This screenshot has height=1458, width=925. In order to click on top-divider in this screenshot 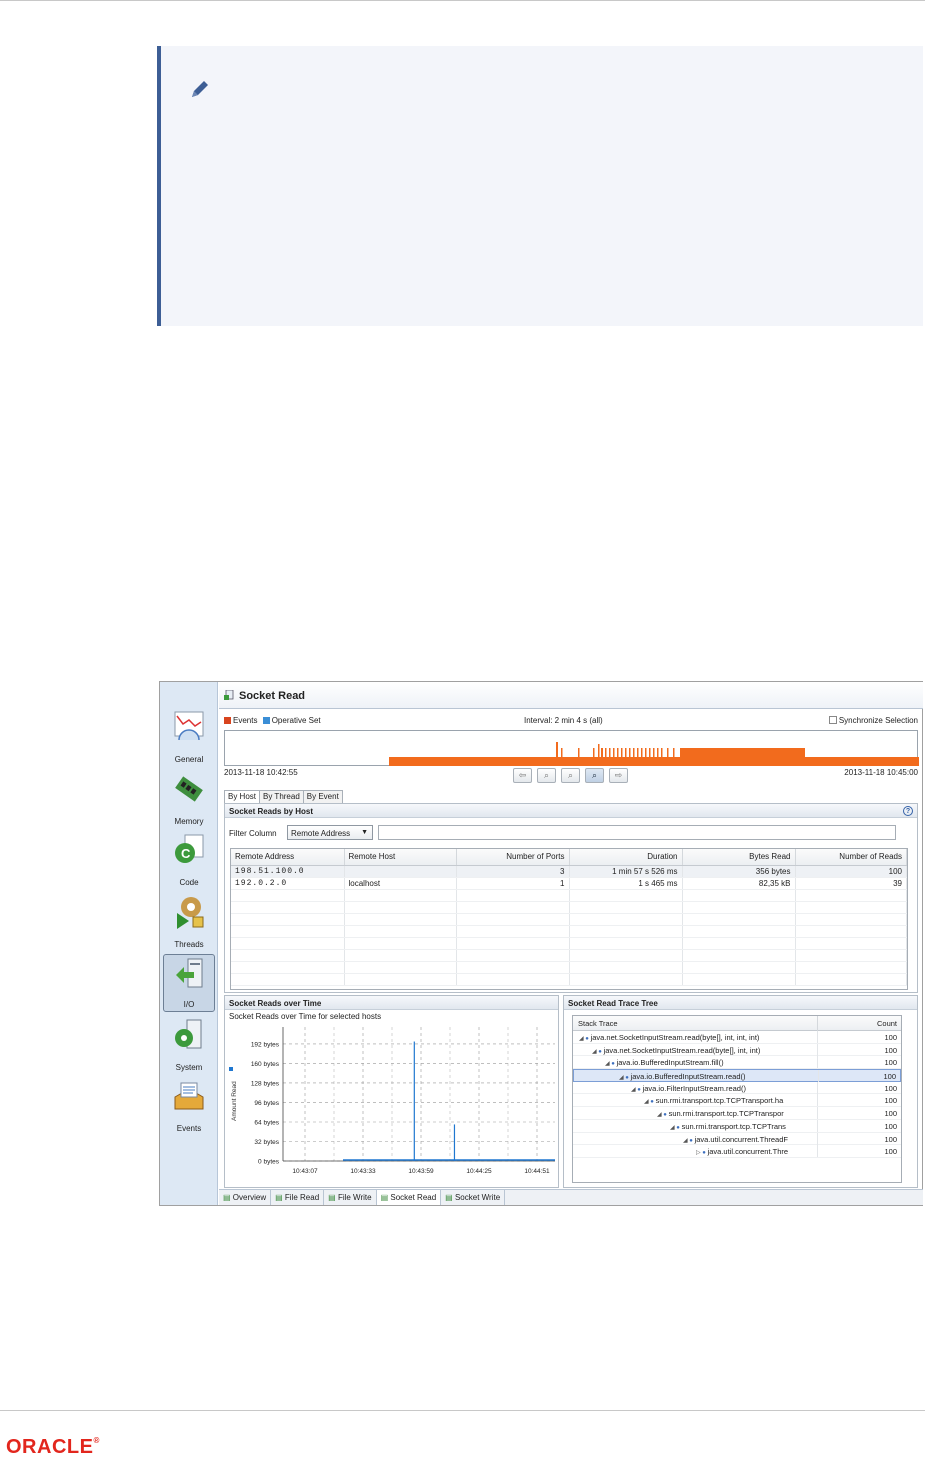, I will do `click(462, 0)`.